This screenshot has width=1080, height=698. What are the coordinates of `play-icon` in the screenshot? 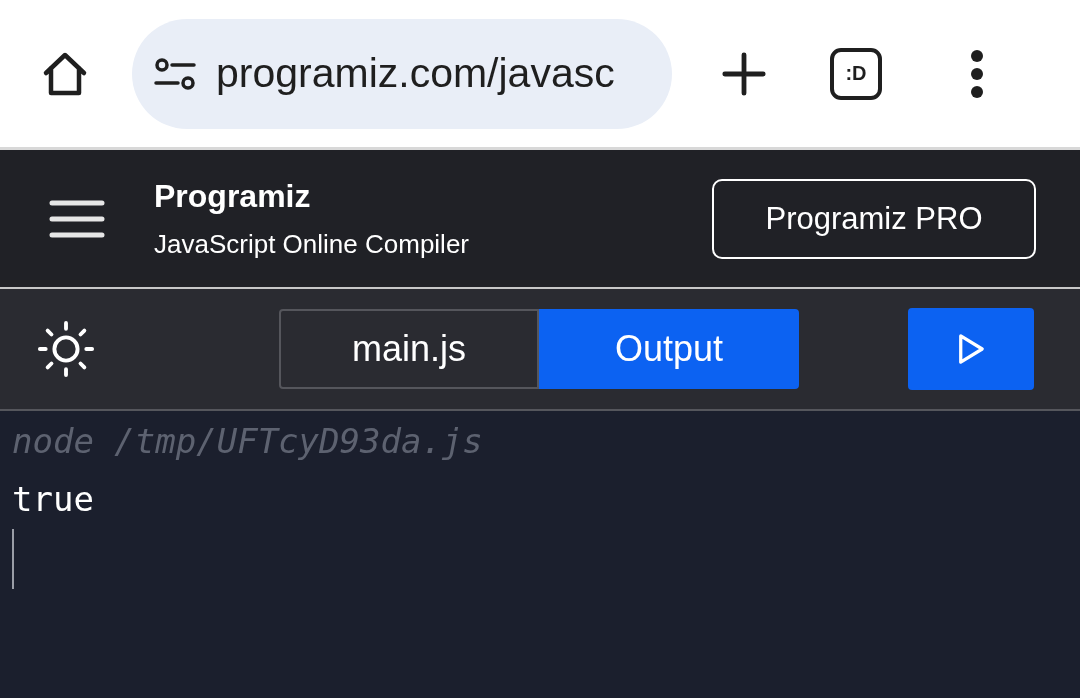 It's located at (971, 349).